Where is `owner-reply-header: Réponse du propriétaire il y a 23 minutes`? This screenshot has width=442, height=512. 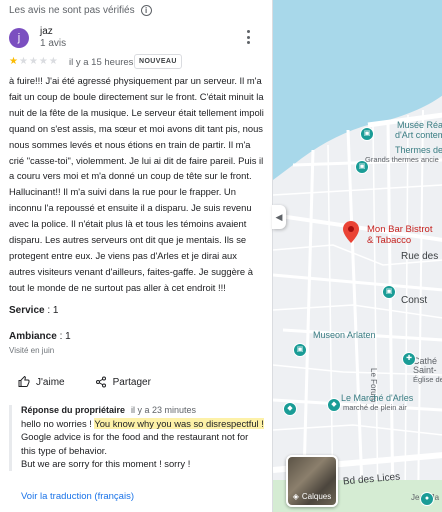
owner-reply-header: Réponse du propriétaire il y a 23 minutes is located at coordinates (143, 410).